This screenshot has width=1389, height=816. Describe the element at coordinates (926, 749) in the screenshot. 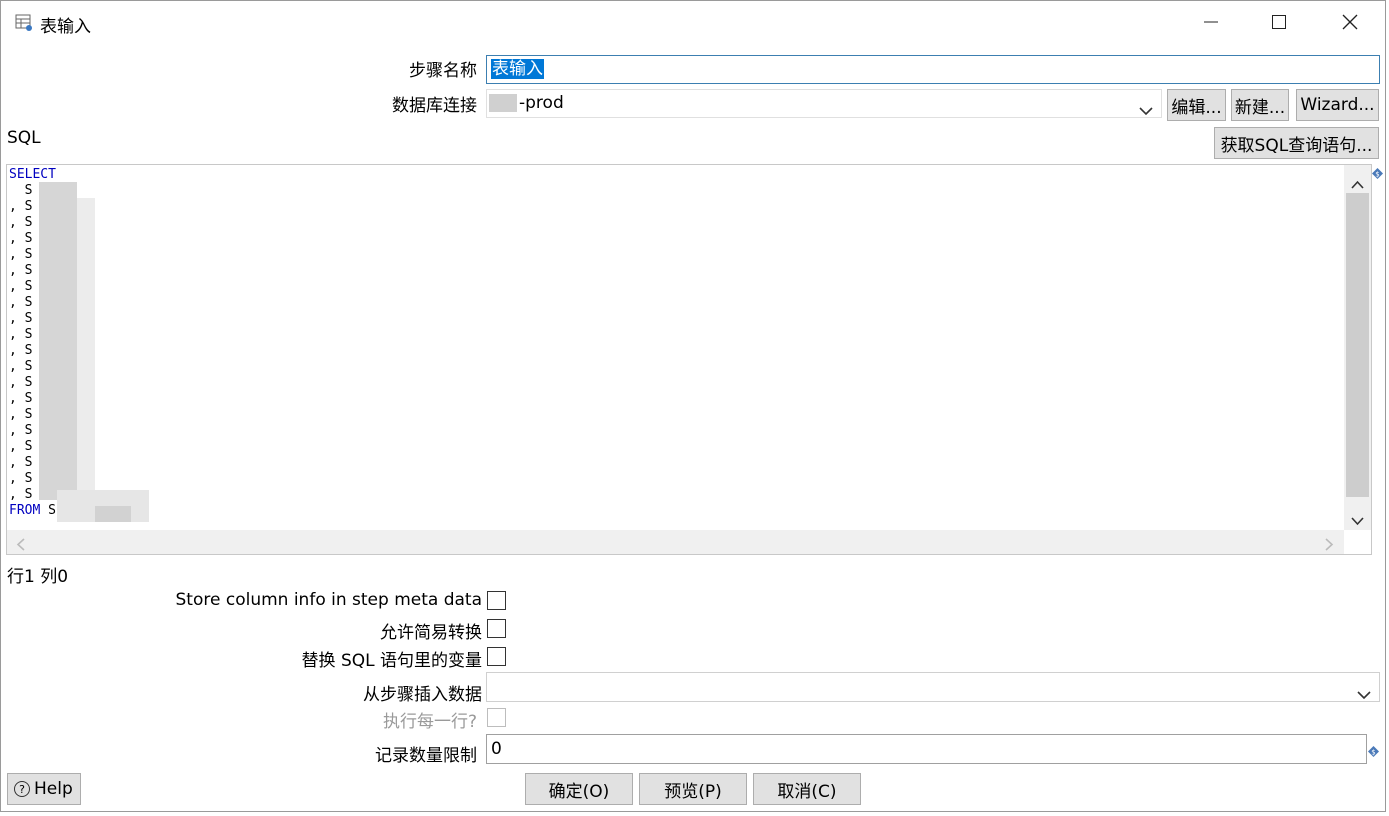

I see `limit-input: 0` at that location.